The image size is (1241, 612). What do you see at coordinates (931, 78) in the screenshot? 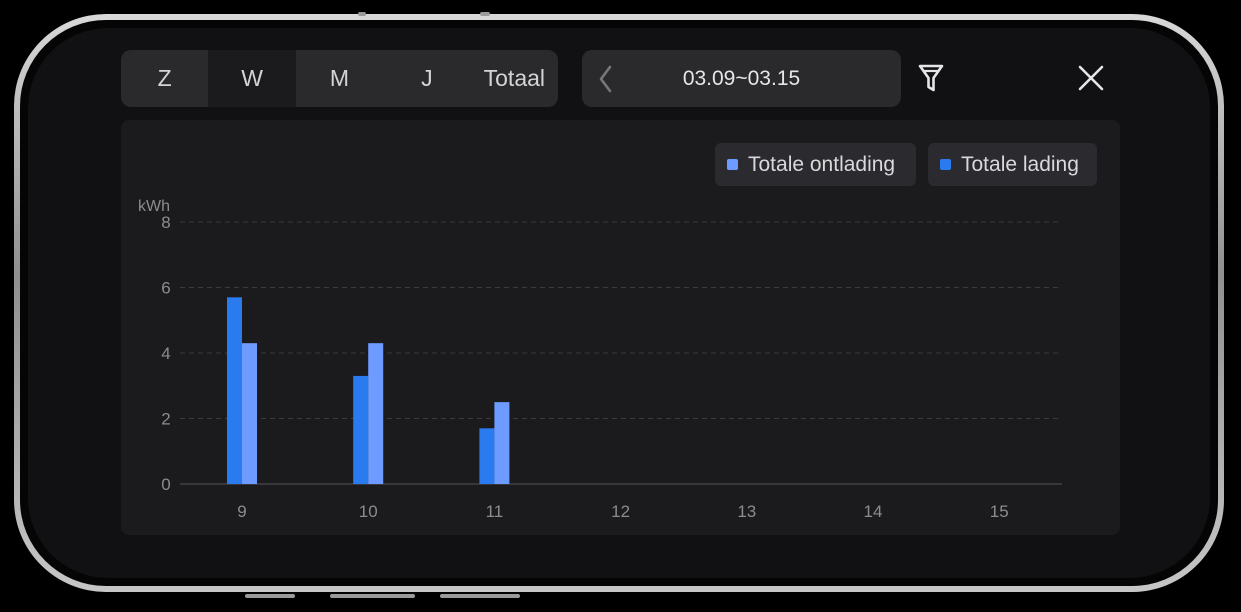
I see `filter-icon` at bounding box center [931, 78].